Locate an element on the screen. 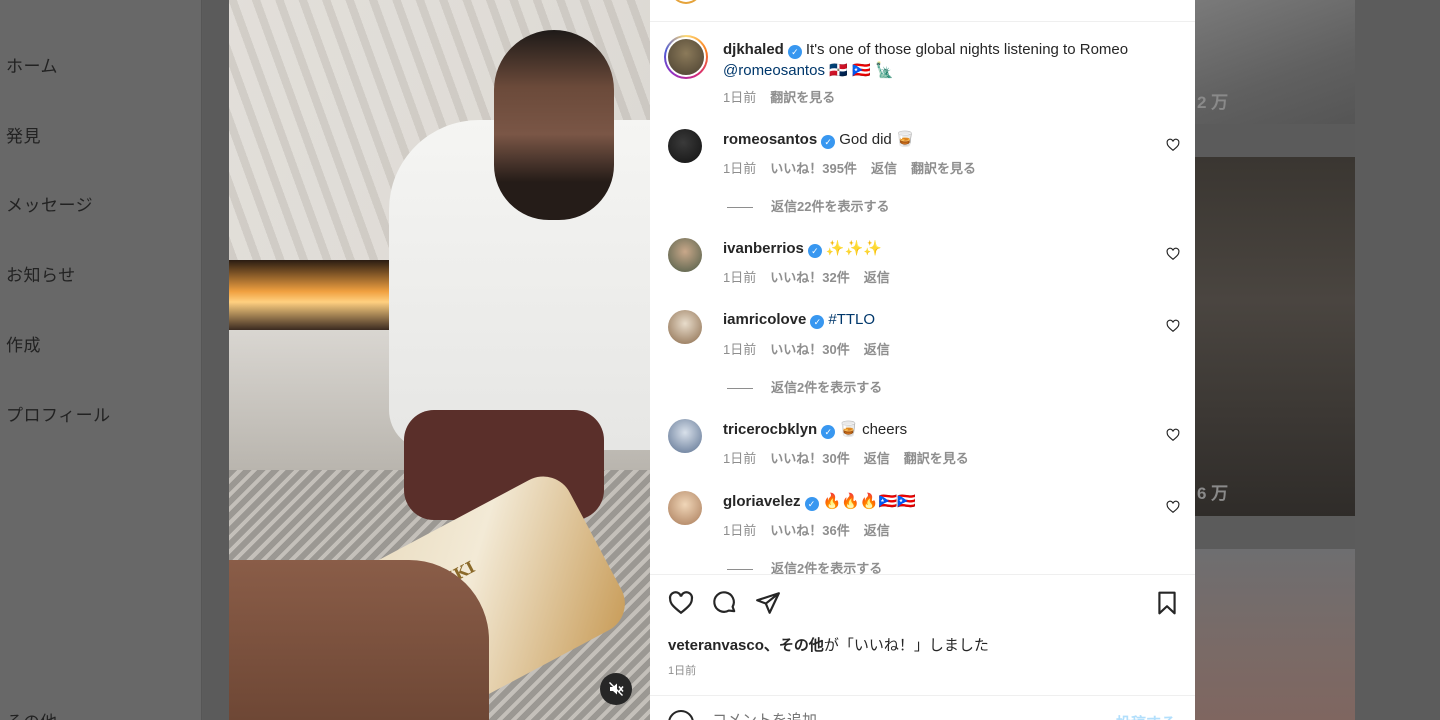 The width and height of the screenshot is (1440, 720). comment-likes: いいね！32件 is located at coordinates (809, 277).